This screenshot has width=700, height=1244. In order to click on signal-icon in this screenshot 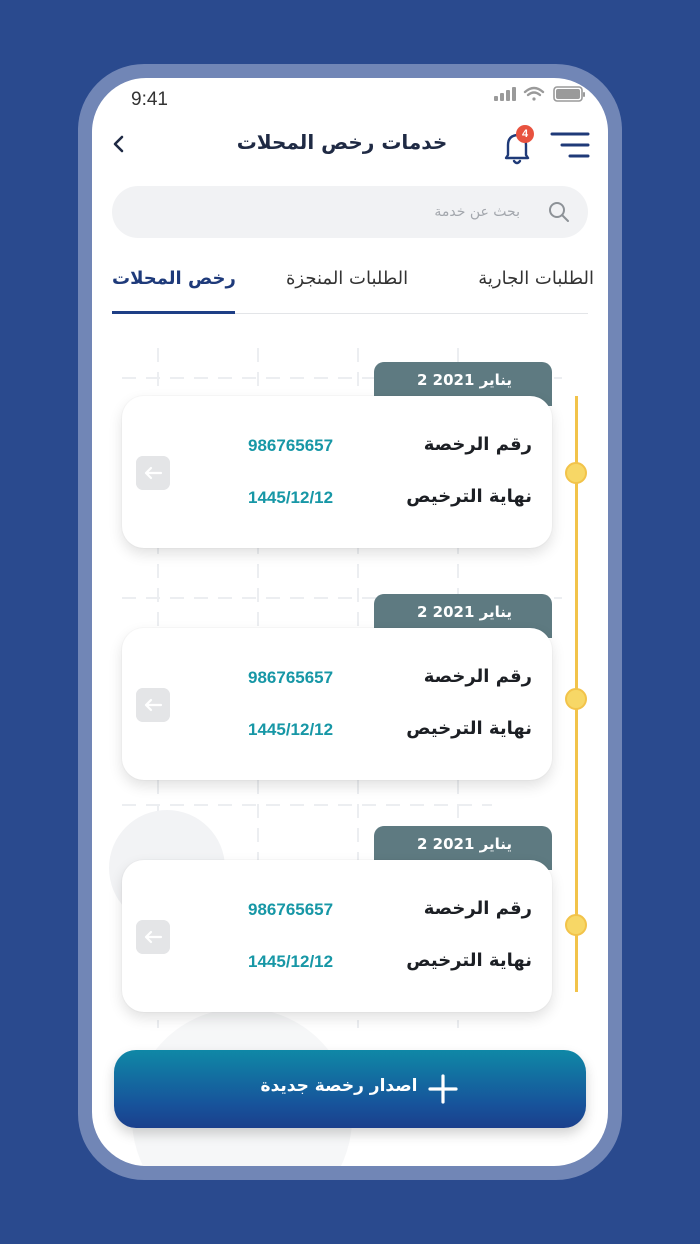, I will do `click(505, 94)`.